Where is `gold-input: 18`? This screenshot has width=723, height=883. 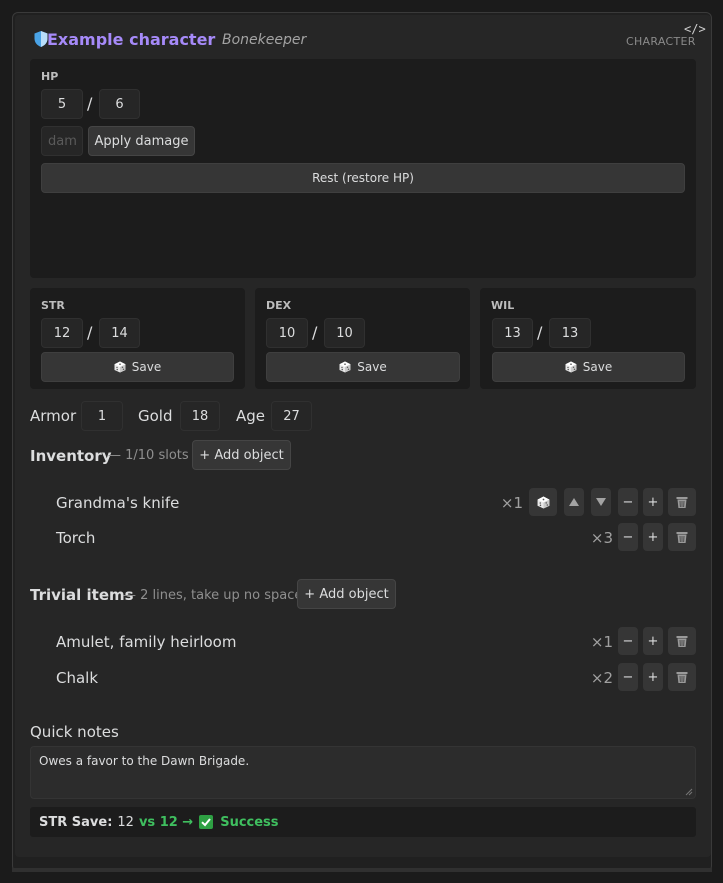
gold-input: 18 is located at coordinates (200, 416).